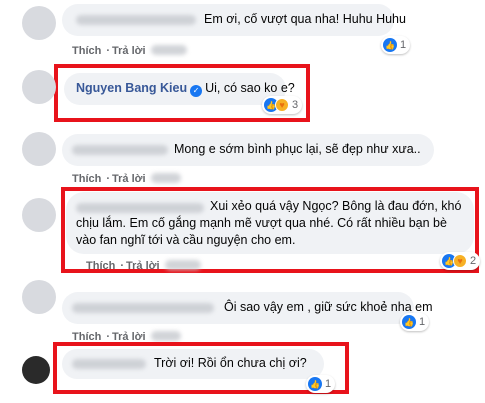 The width and height of the screenshot is (485, 403). Describe the element at coordinates (250, 88) in the screenshot. I see `comment-text: Ui, có sao ko e?` at that location.